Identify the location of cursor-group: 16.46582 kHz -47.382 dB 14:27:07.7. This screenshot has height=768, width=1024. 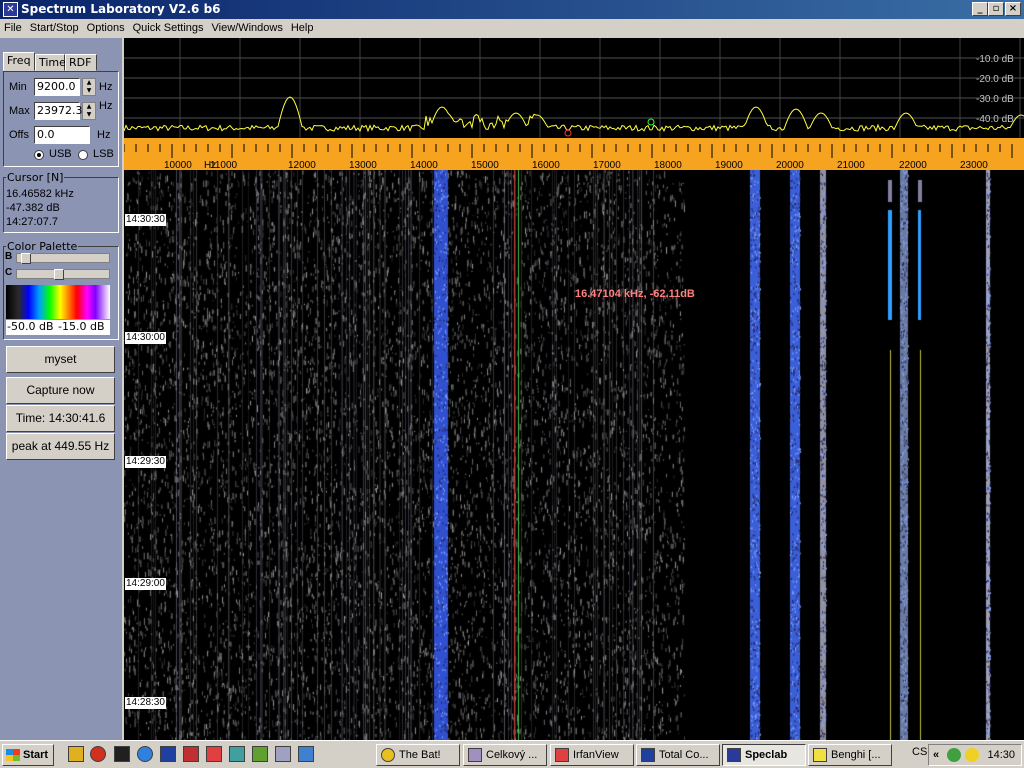
(61, 205).